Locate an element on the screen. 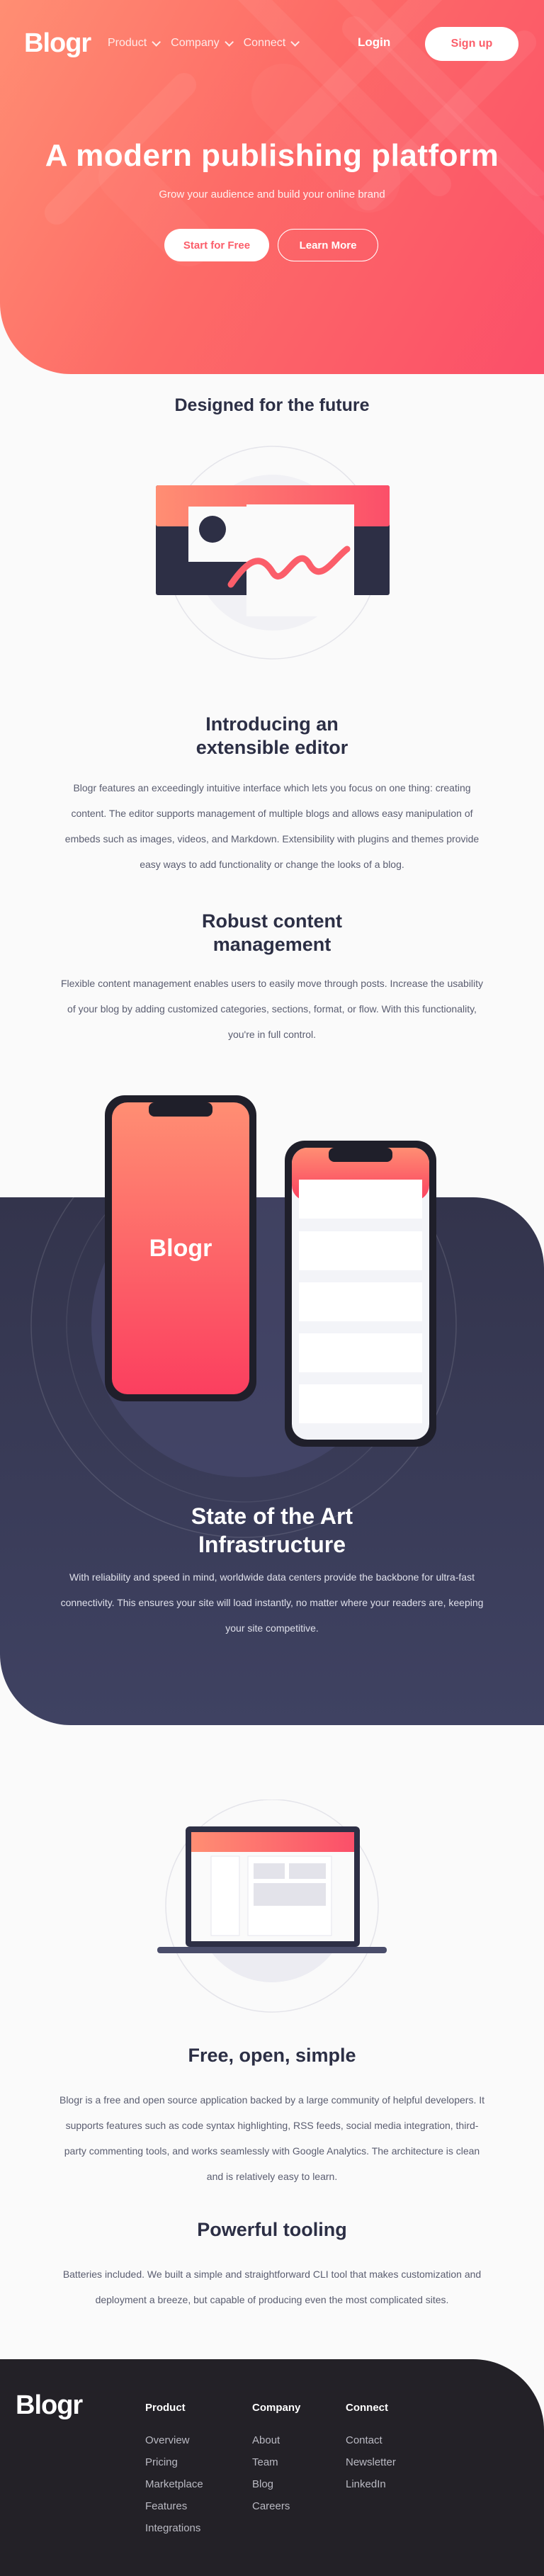 The height and width of the screenshot is (2576, 544). infrastructure-title-line: Infrastructure is located at coordinates (272, 1544).